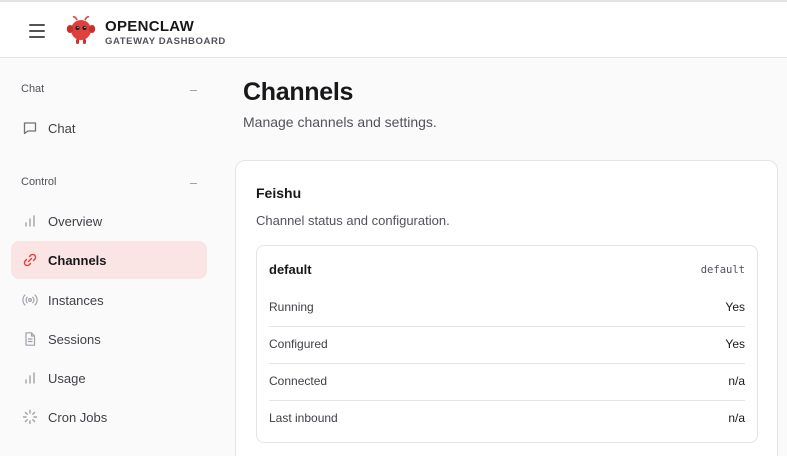 This screenshot has height=456, width=787. I want to click on sidebar-item-channels: Channels, so click(109, 260).